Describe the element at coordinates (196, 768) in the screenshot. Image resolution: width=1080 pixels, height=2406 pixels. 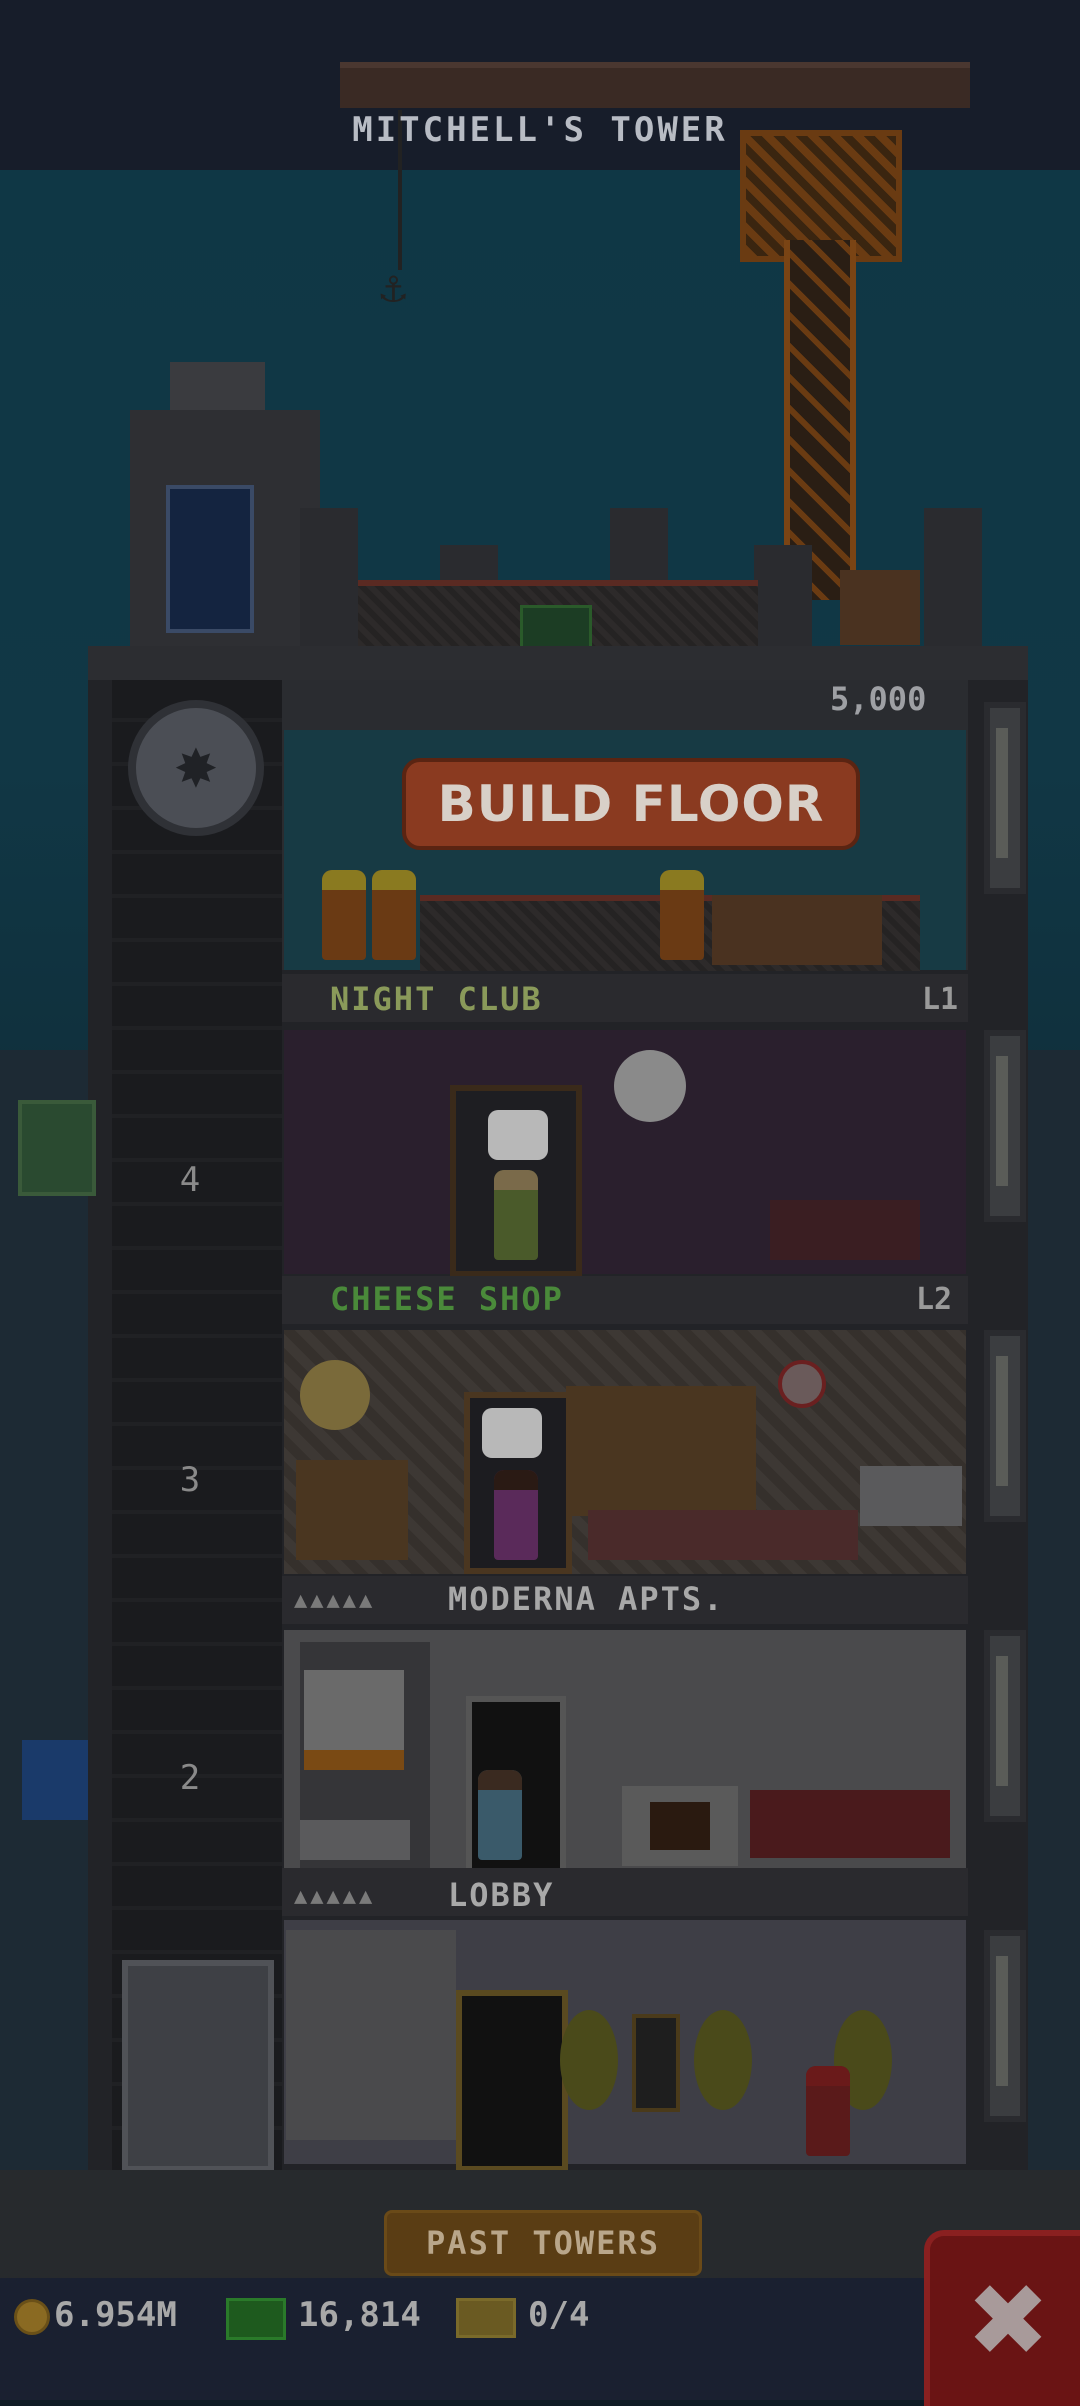
I see `elevator-wheel-icon: ✸` at that location.